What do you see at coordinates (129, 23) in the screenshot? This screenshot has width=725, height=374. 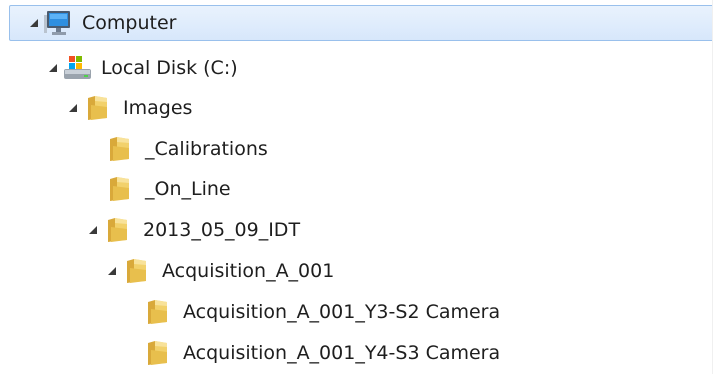 I see `tree-item-label: Computer` at bounding box center [129, 23].